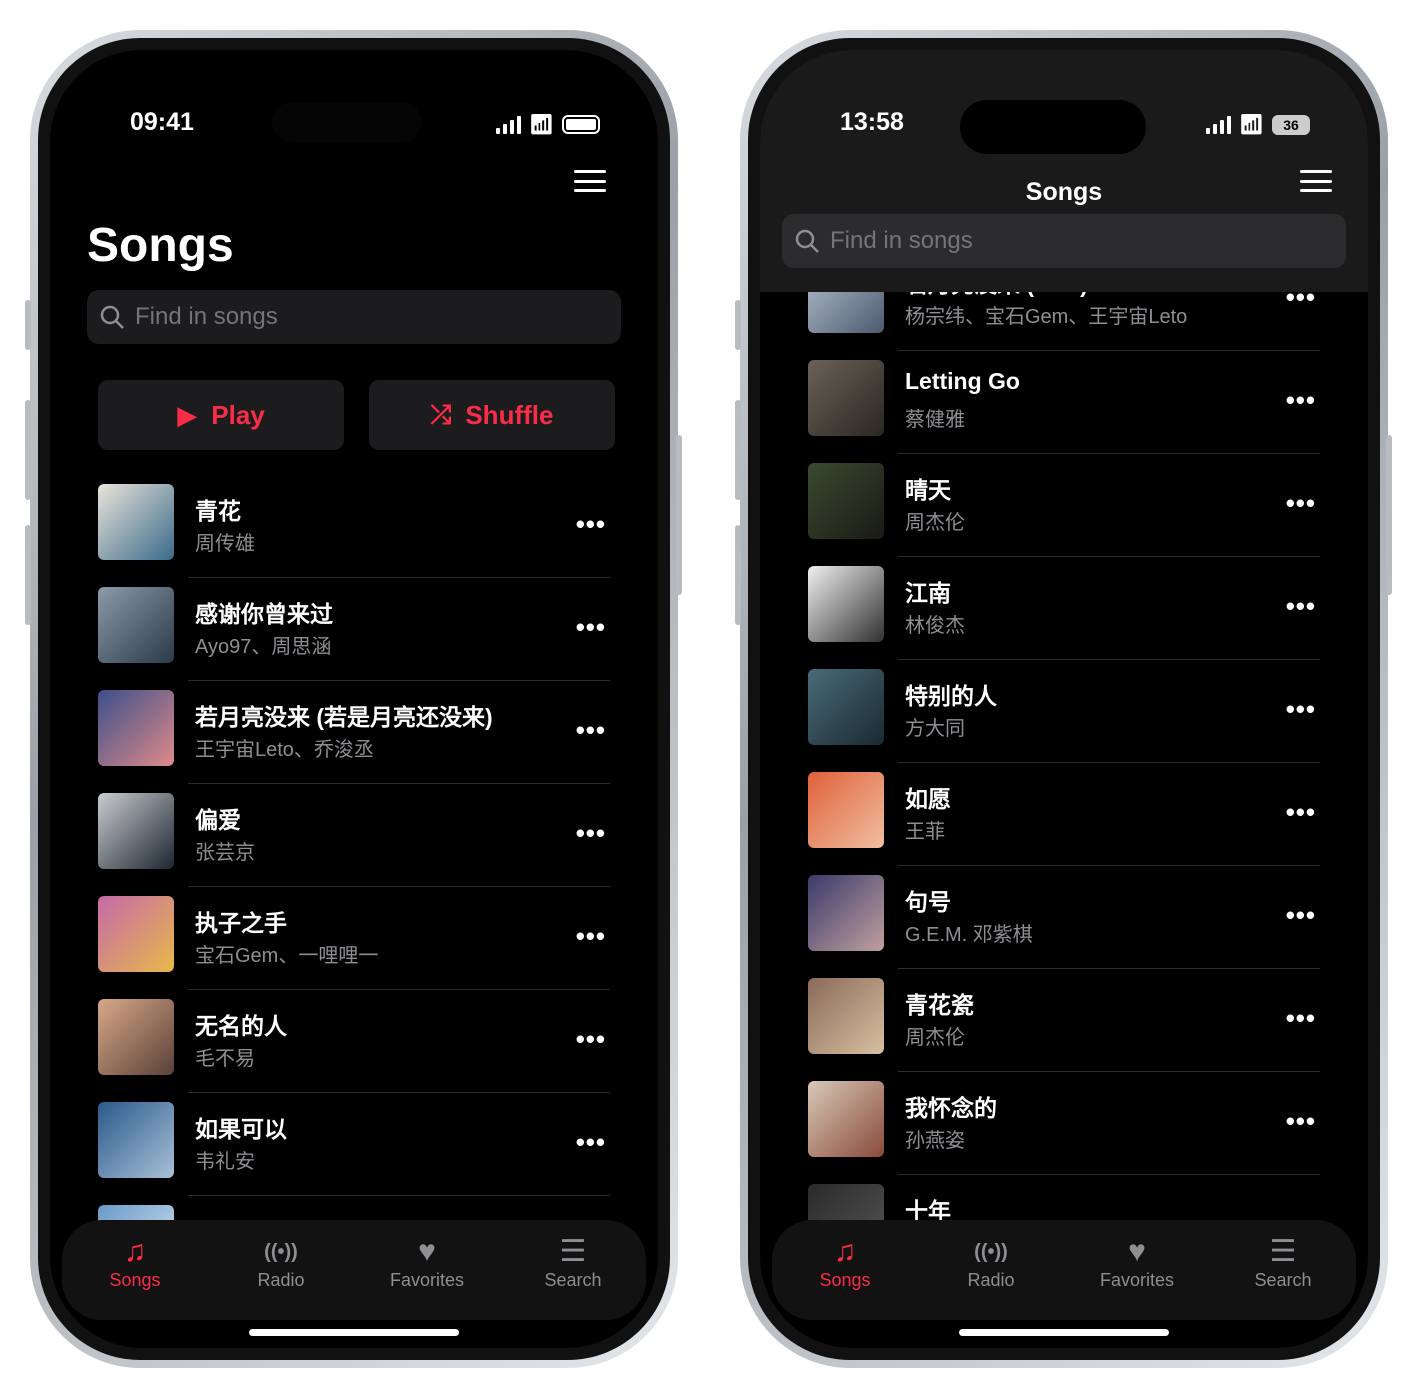  Describe the element at coordinates (928, 799) in the screenshot. I see `song-title: 如愿` at that location.